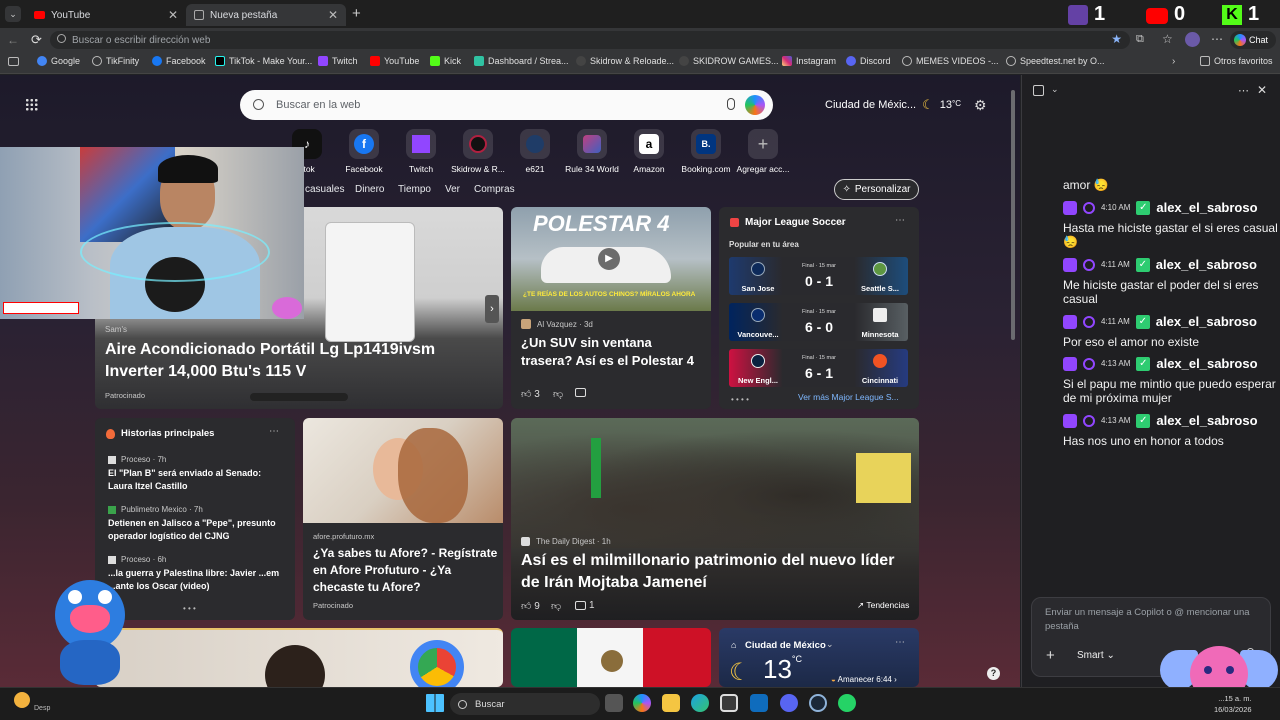  Describe the element at coordinates (530, 394) in the screenshot. I see `like-button: 👍︎ 3` at that location.